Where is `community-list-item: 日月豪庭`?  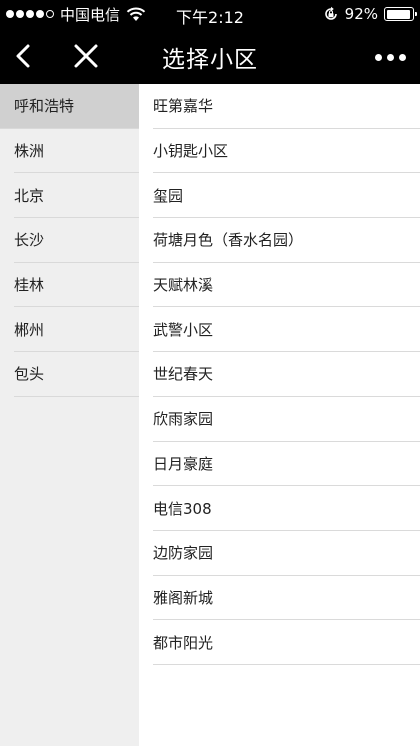
community-list-item: 日月豪庭 is located at coordinates (286, 464).